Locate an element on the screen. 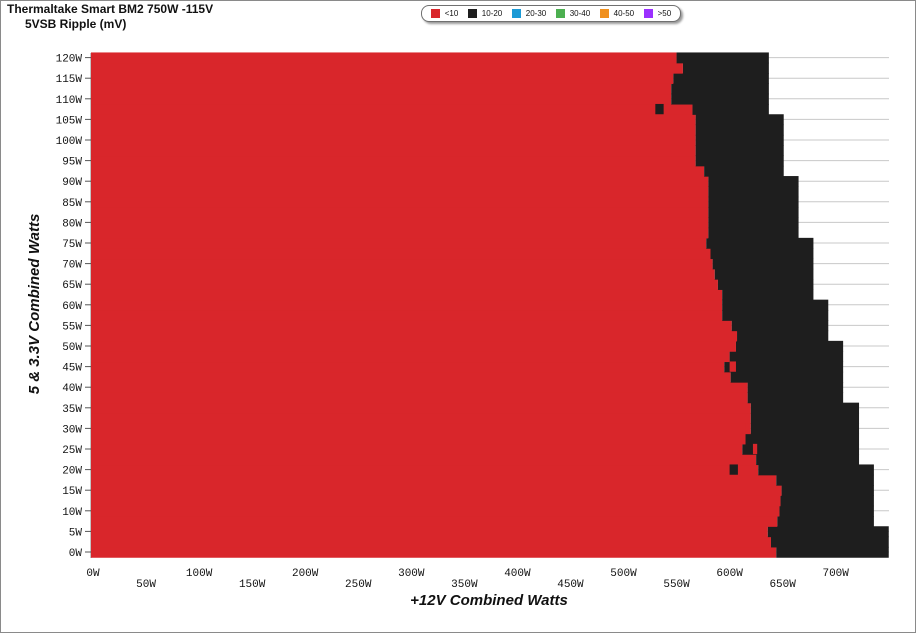  legend-item: 30-40 is located at coordinates (573, 13).